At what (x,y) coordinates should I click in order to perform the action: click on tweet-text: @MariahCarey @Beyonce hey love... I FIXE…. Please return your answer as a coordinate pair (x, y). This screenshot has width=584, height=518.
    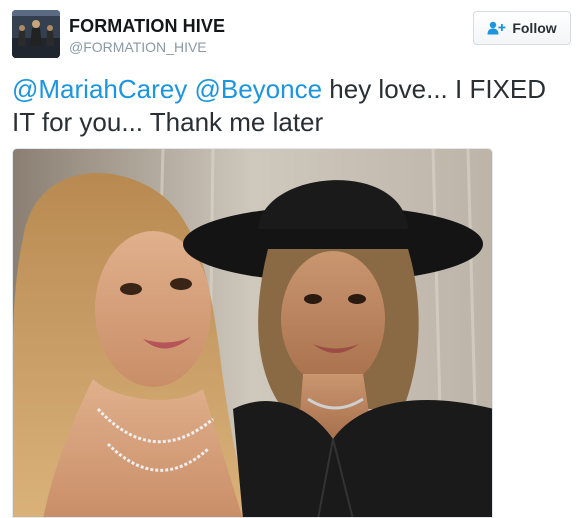
    Looking at the image, I should click on (290, 106).